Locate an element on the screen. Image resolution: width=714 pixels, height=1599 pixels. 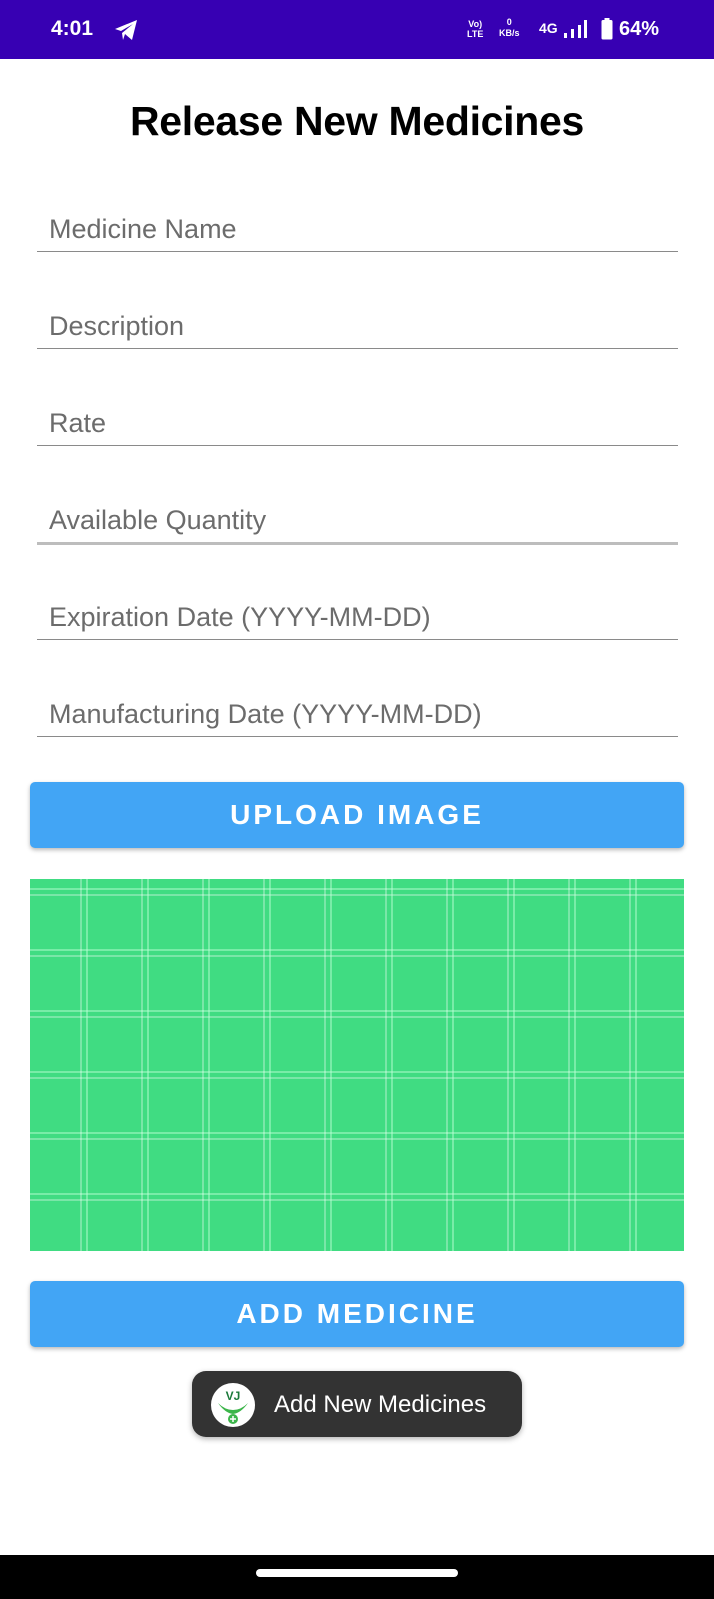
home-gesture-handle is located at coordinates (357, 1573).